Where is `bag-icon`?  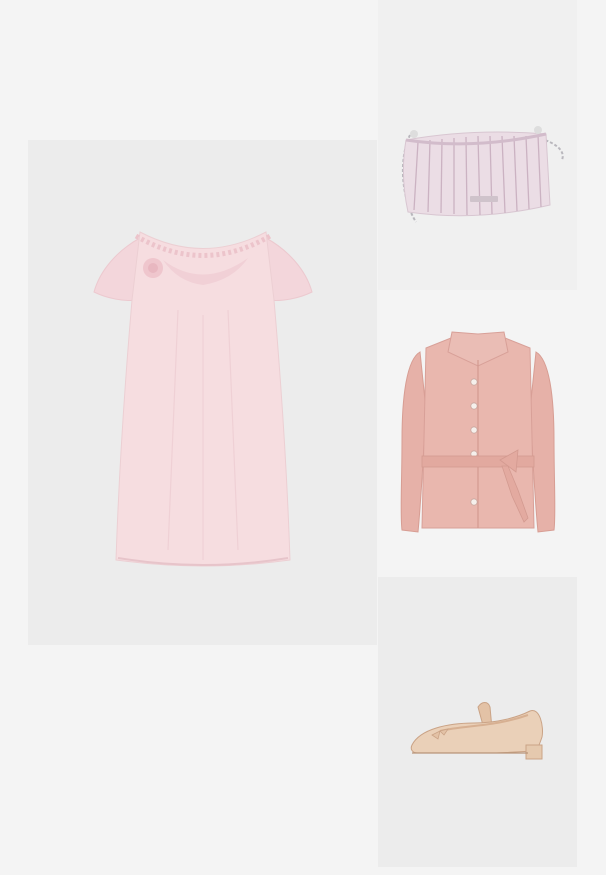
bag-icon is located at coordinates (482, 174).